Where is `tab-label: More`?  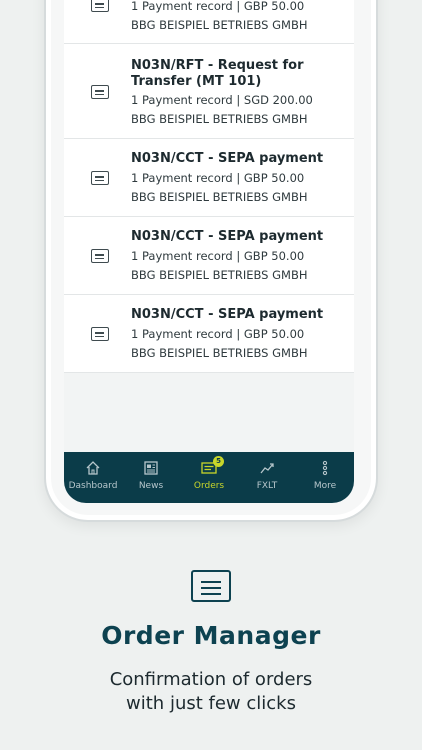 tab-label: More is located at coordinates (325, 486).